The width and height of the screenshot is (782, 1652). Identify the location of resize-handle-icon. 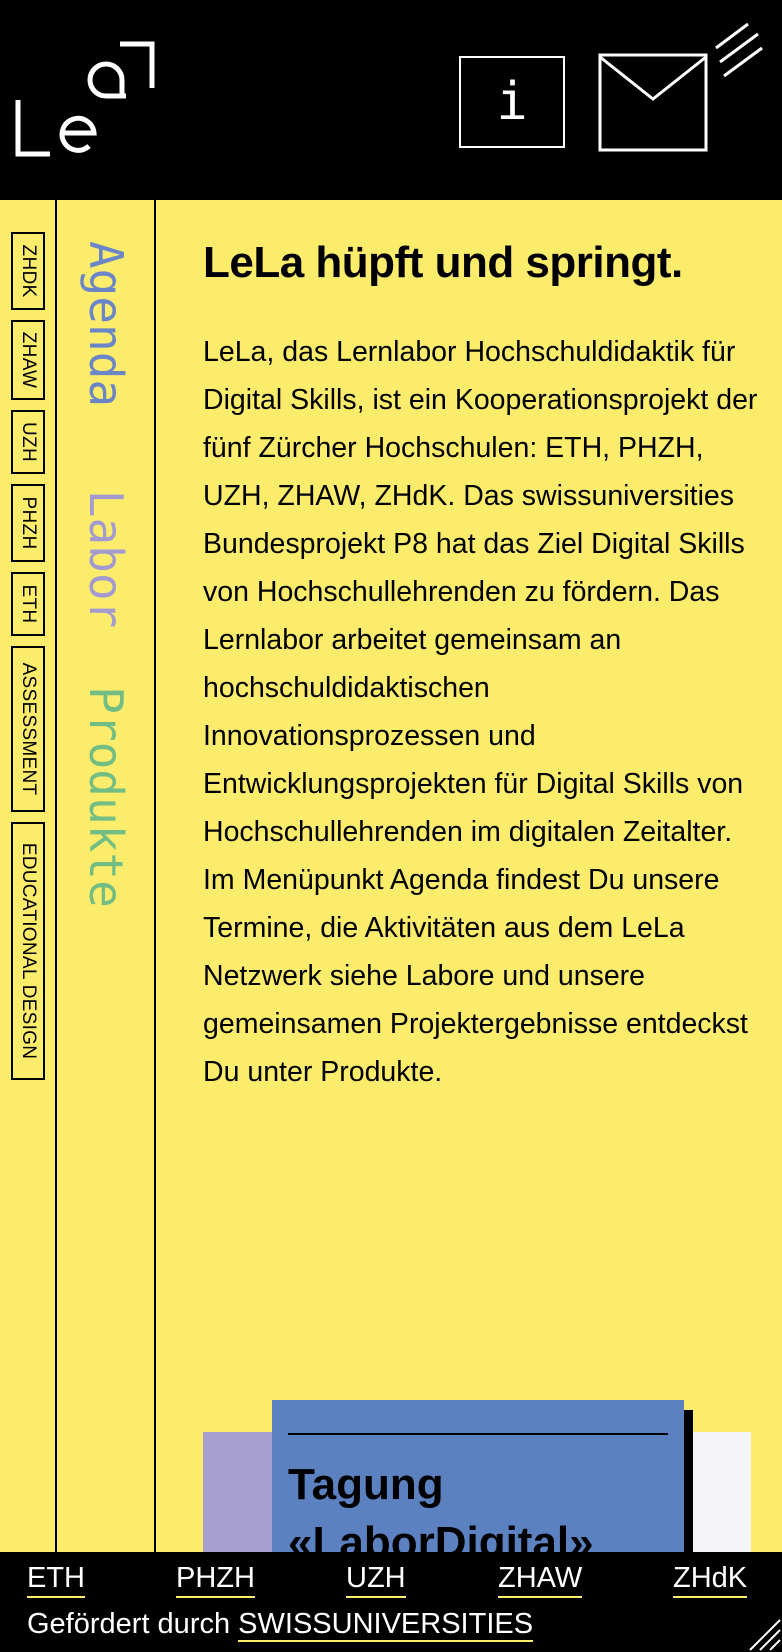
(765, 1635).